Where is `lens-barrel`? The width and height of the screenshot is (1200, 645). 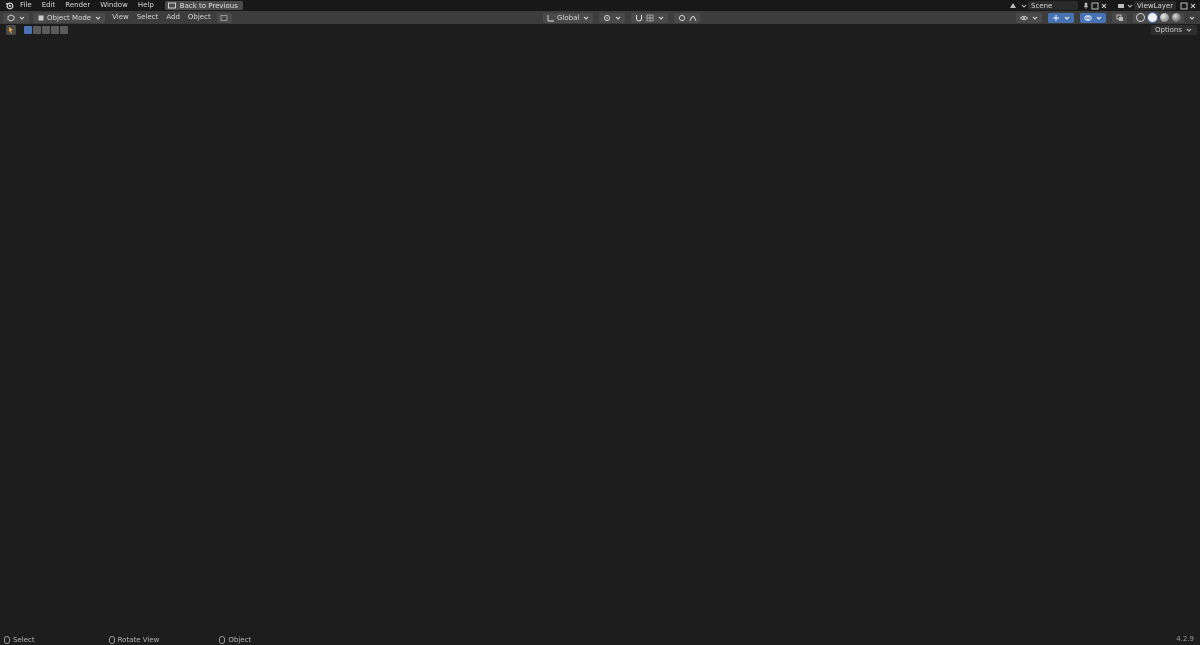 lens-barrel is located at coordinates (440, 162).